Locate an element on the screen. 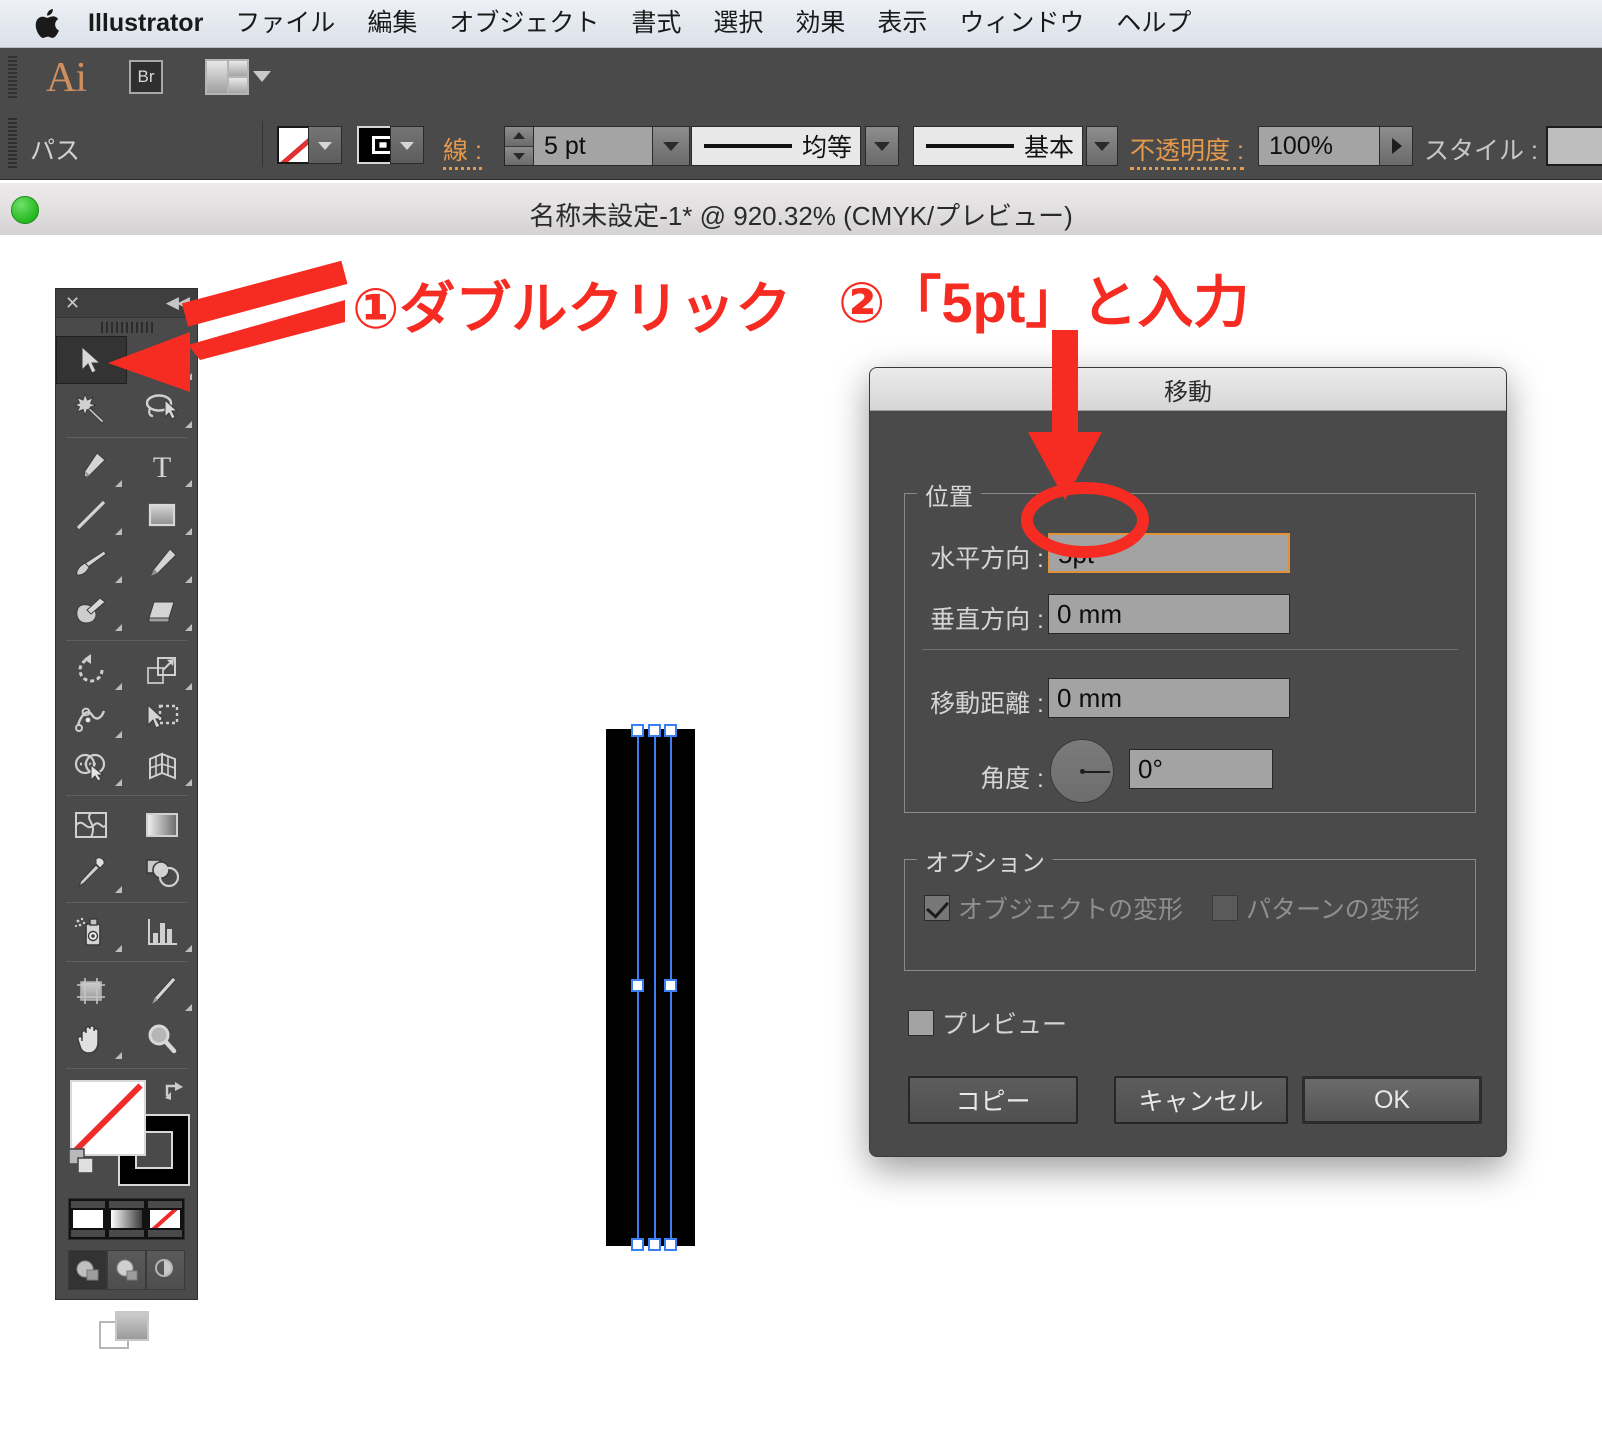 The image size is (1602, 1444). bridge-button: Br is located at coordinates (146, 77).